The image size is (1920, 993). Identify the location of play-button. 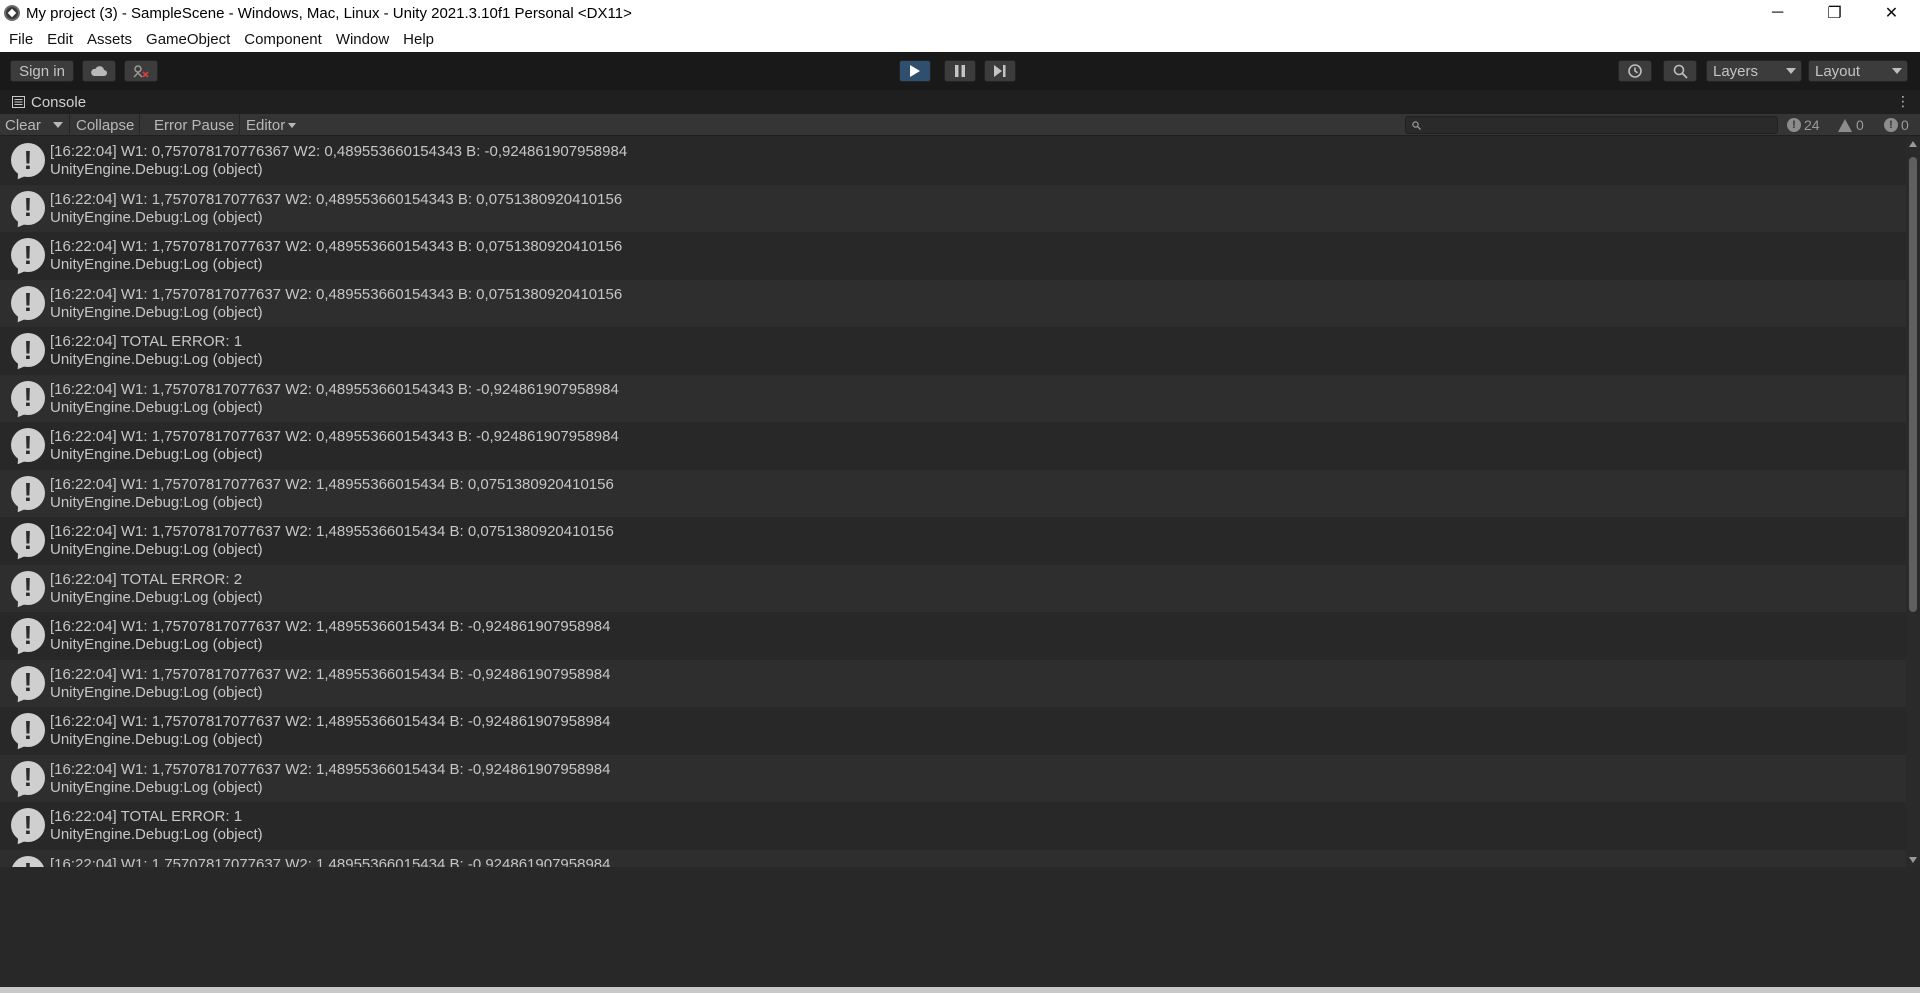
(915, 71).